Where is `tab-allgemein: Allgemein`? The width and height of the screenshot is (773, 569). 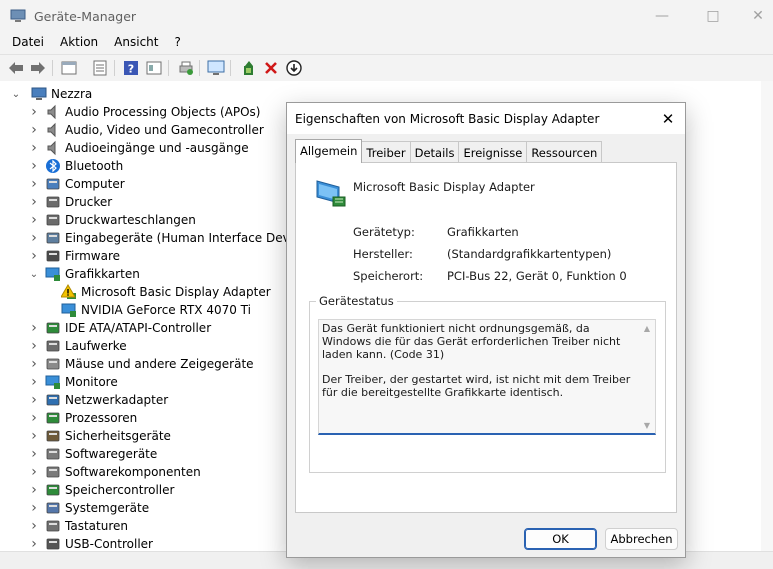
tab-allgemein: Allgemein is located at coordinates (329, 151).